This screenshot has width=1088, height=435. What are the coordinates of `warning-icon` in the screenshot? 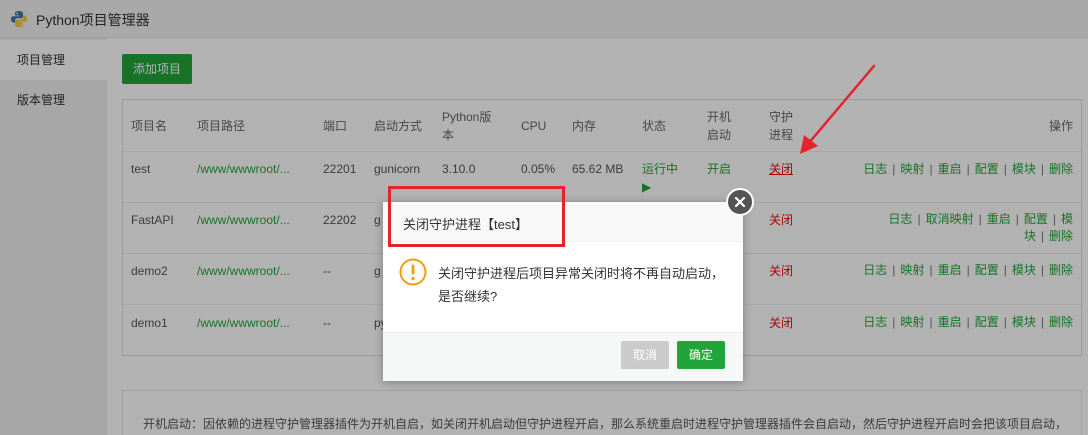 It's located at (413, 272).